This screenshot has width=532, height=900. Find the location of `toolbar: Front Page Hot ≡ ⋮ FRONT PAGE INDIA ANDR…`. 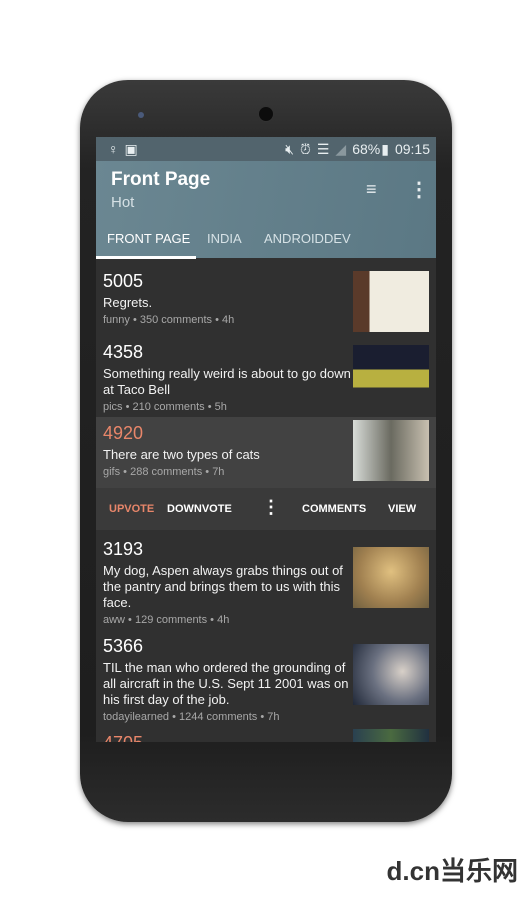

toolbar: Front Page Hot ≡ ⋮ FRONT PAGE INDIA ANDR… is located at coordinates (266, 209).